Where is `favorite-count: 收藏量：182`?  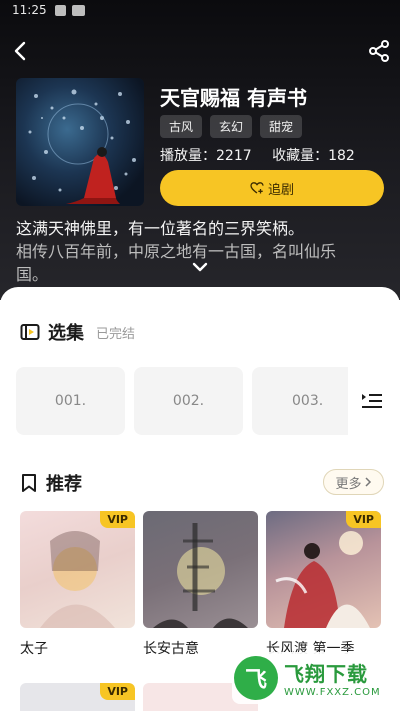 favorite-count: 收藏量：182 is located at coordinates (313, 156).